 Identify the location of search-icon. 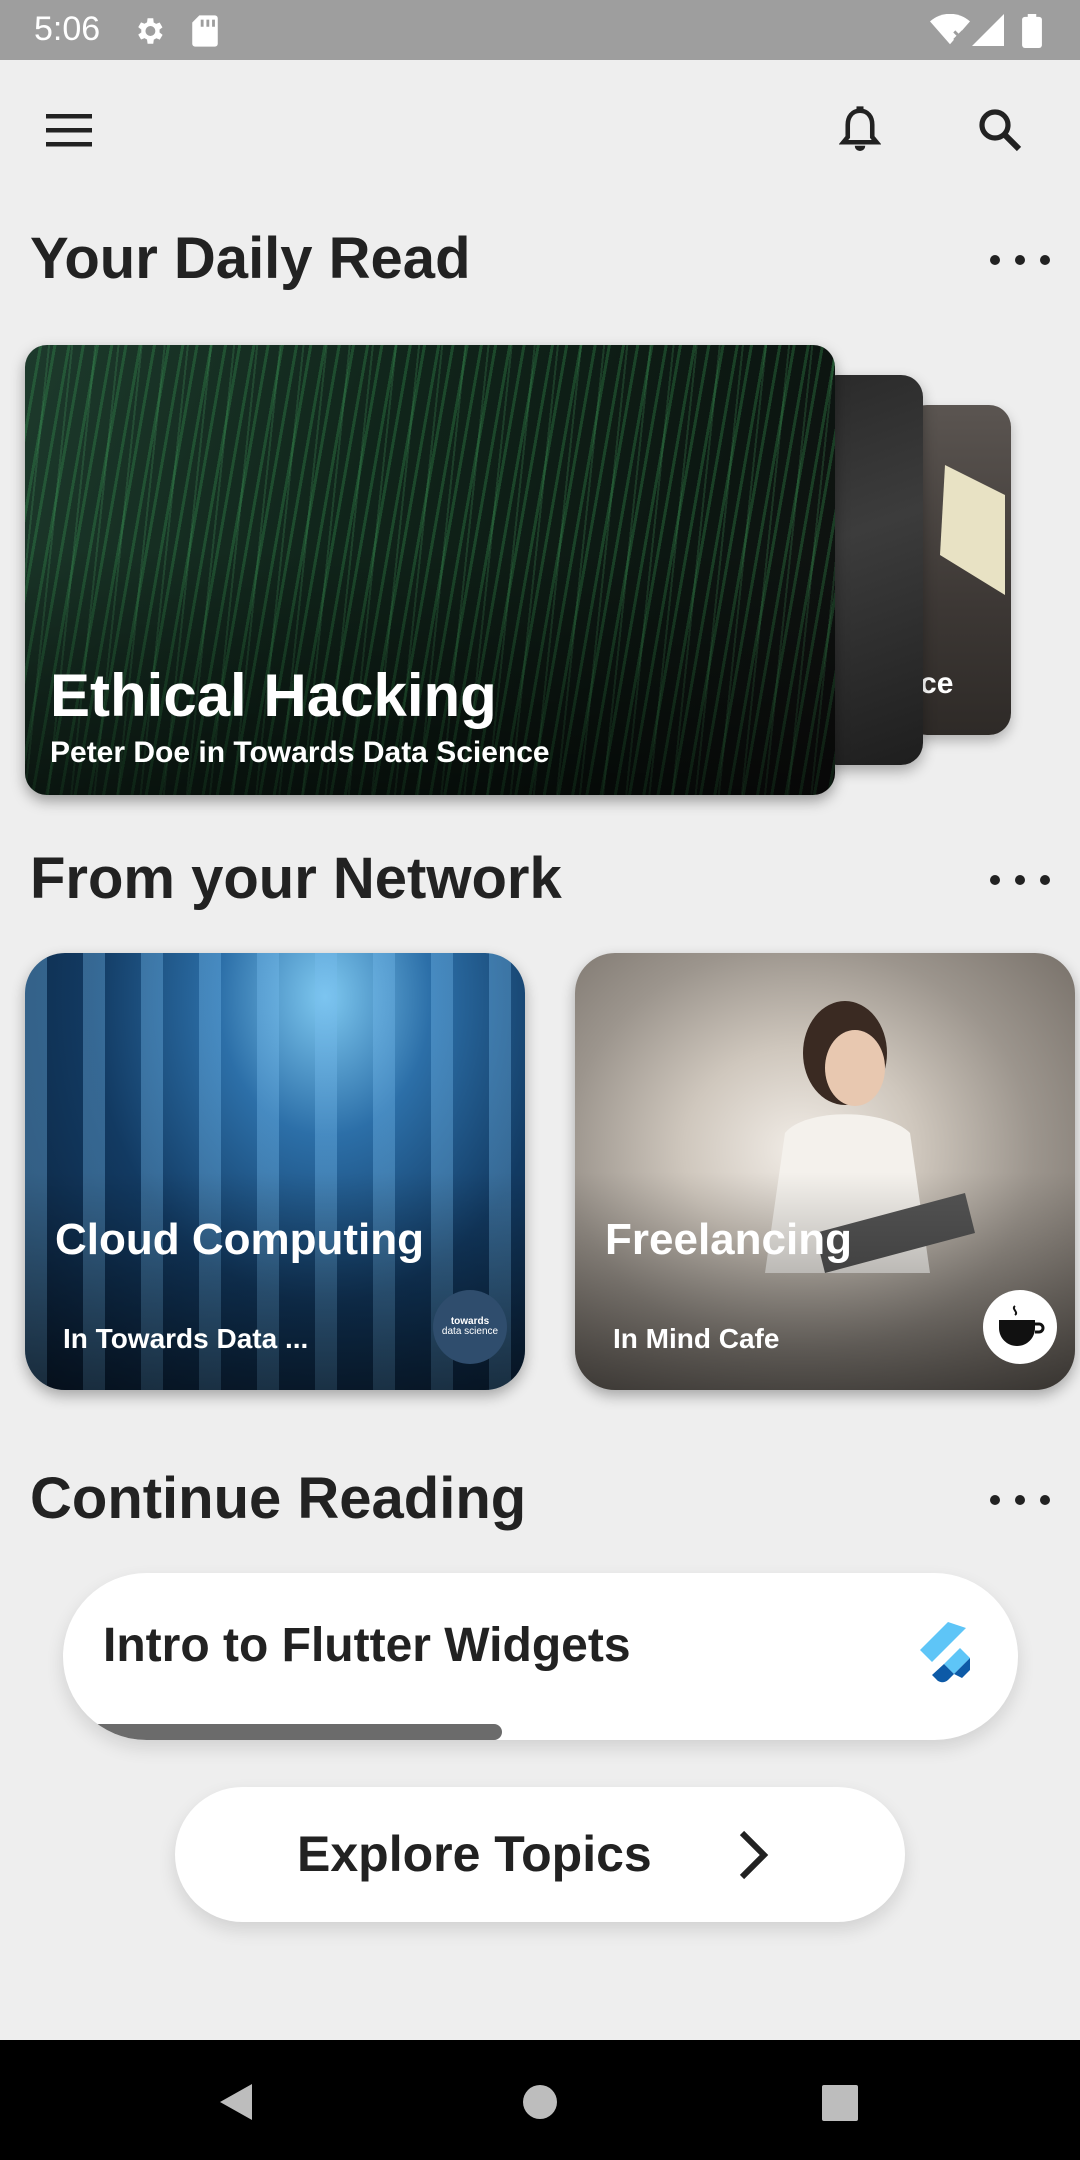
(1000, 130).